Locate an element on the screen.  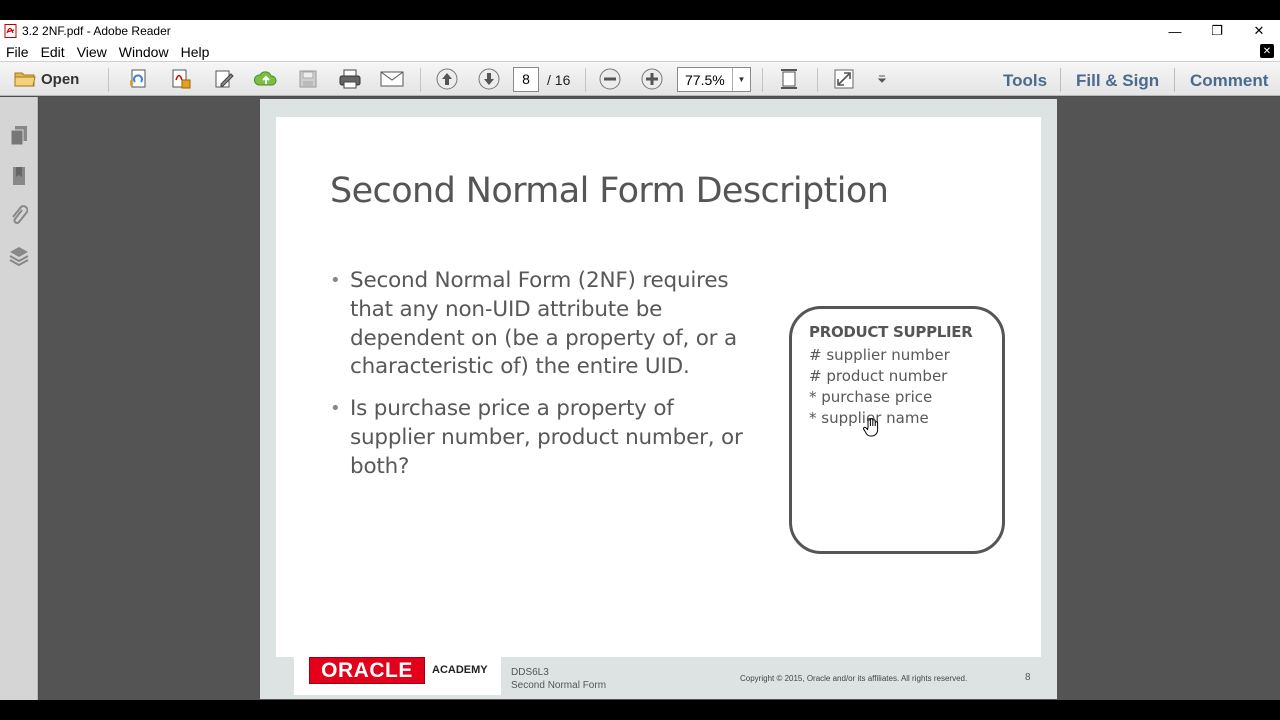
convert-pdf-icon is located at coordinates (181, 79).